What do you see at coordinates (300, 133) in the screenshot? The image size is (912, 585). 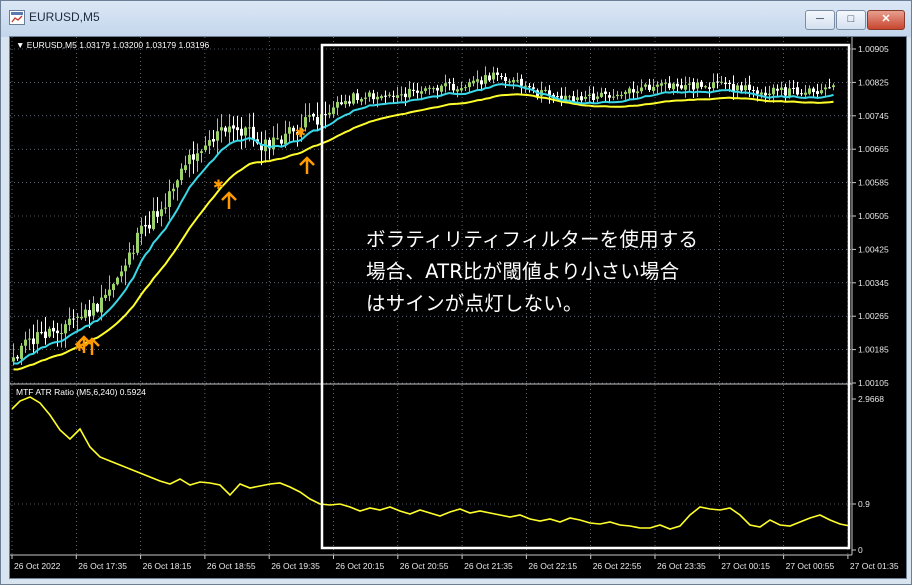 I see `signal-star-icon: ✱` at bounding box center [300, 133].